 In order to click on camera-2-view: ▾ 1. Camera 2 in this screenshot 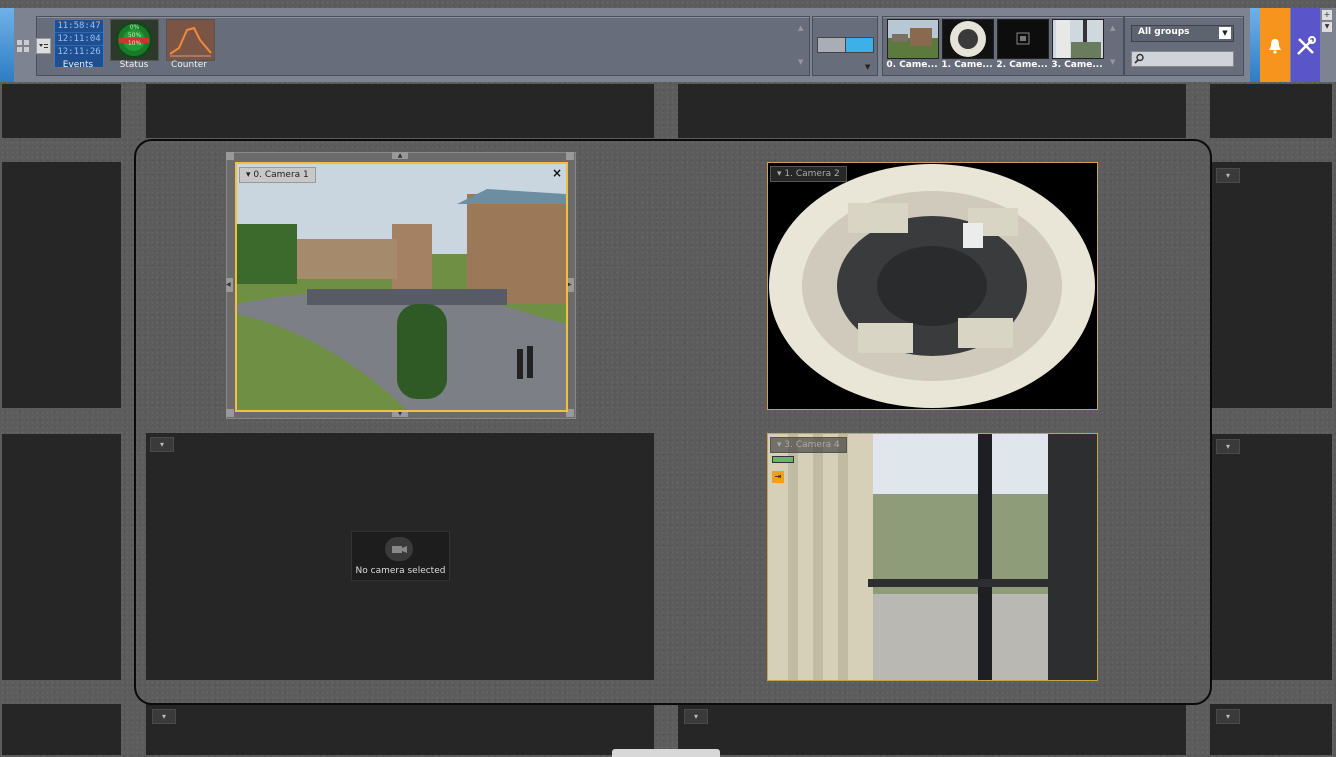, I will do `click(932, 286)`.